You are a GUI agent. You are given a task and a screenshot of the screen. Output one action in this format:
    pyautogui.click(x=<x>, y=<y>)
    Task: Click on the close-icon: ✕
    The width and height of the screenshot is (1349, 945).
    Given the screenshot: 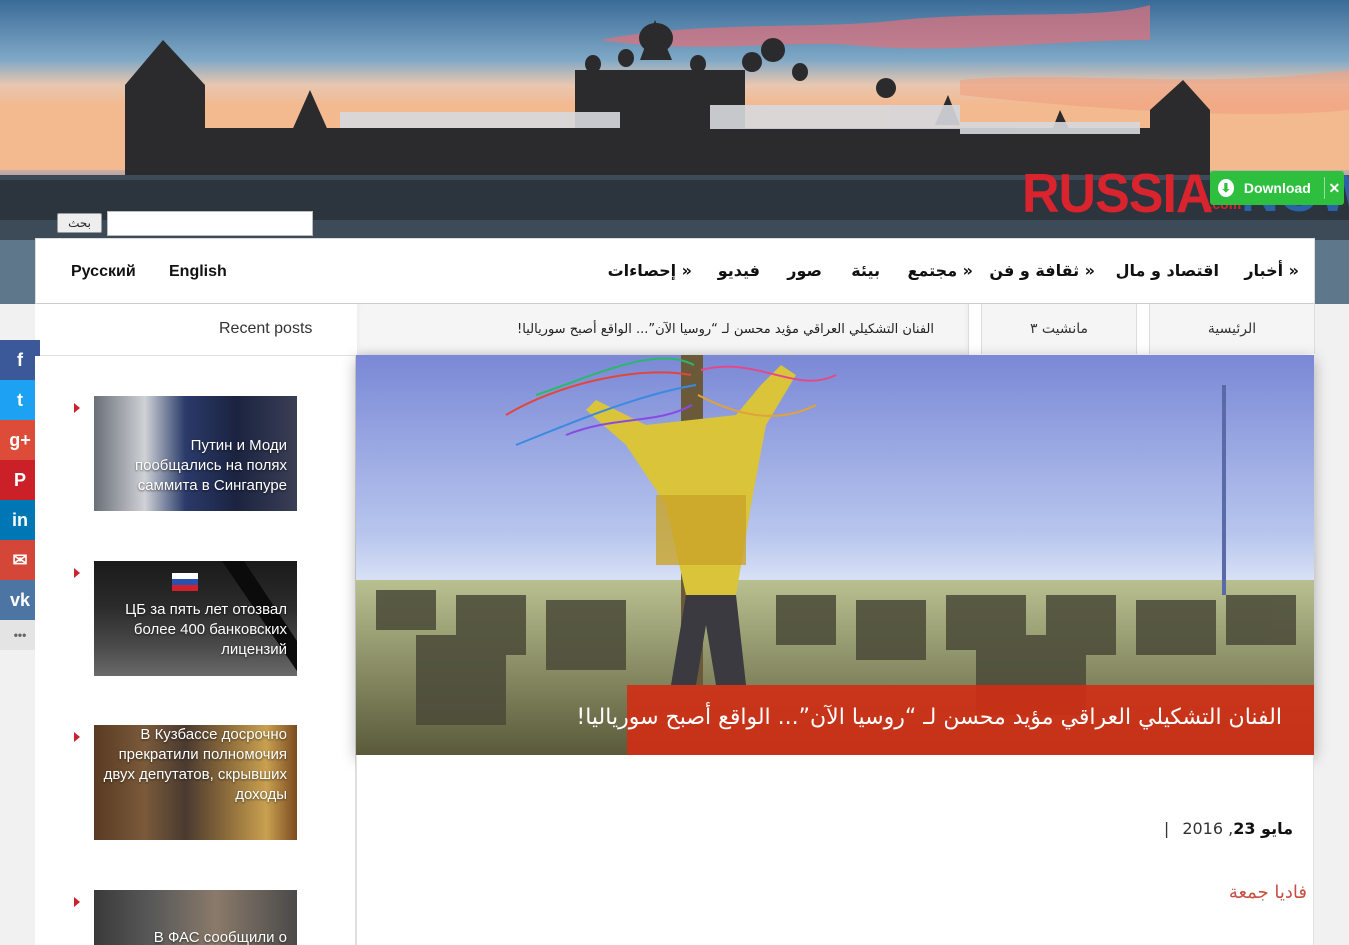 What is the action you would take?
    pyautogui.click(x=1334, y=188)
    